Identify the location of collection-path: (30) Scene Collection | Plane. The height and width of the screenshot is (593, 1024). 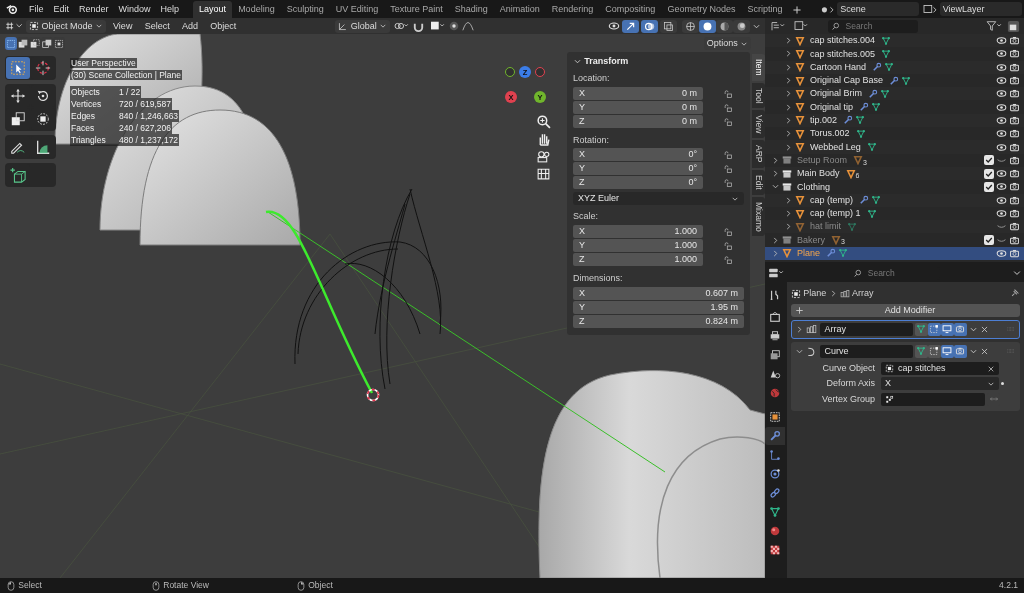
(126, 75).